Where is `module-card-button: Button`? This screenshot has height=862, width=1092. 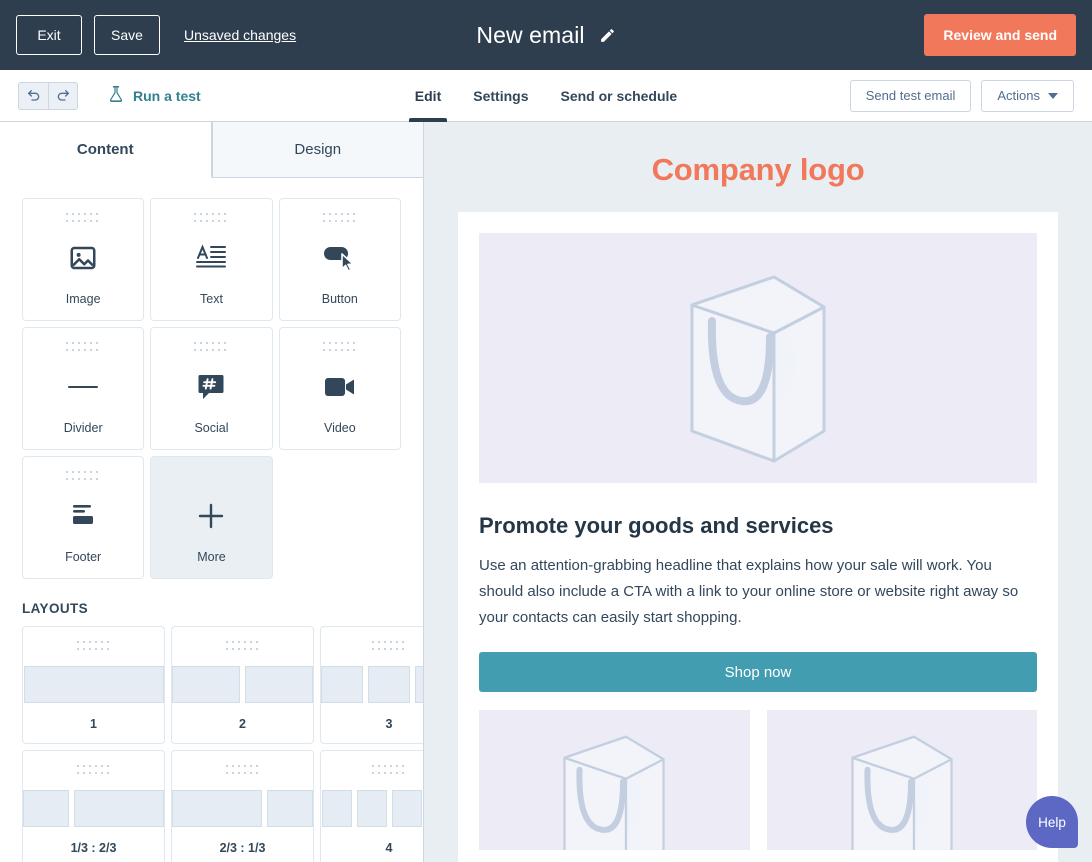
module-card-button: Button is located at coordinates (339, 259).